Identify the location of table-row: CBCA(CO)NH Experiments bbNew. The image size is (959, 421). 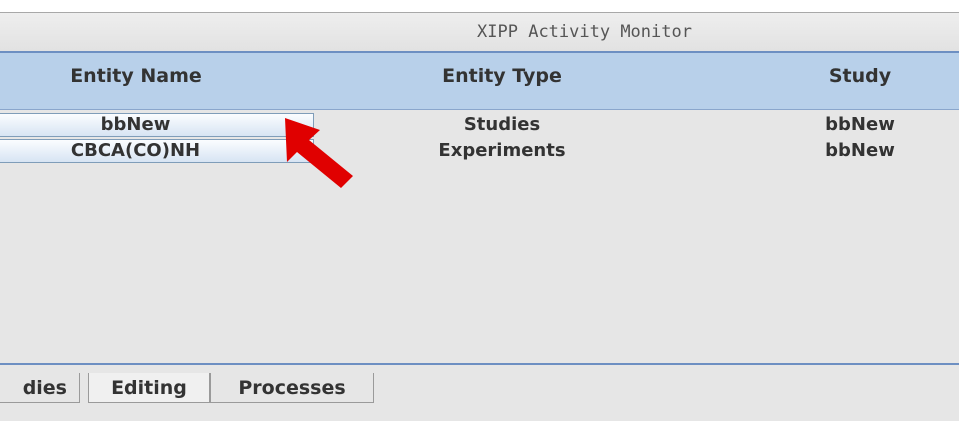
(479, 151).